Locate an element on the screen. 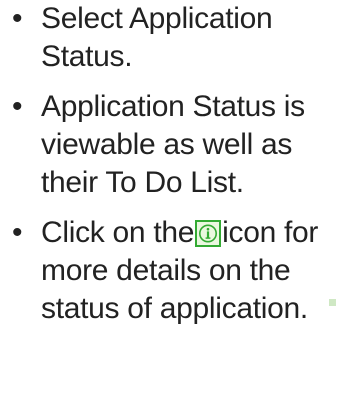 This screenshot has height=417, width=352. decorative-mark is located at coordinates (332, 302).